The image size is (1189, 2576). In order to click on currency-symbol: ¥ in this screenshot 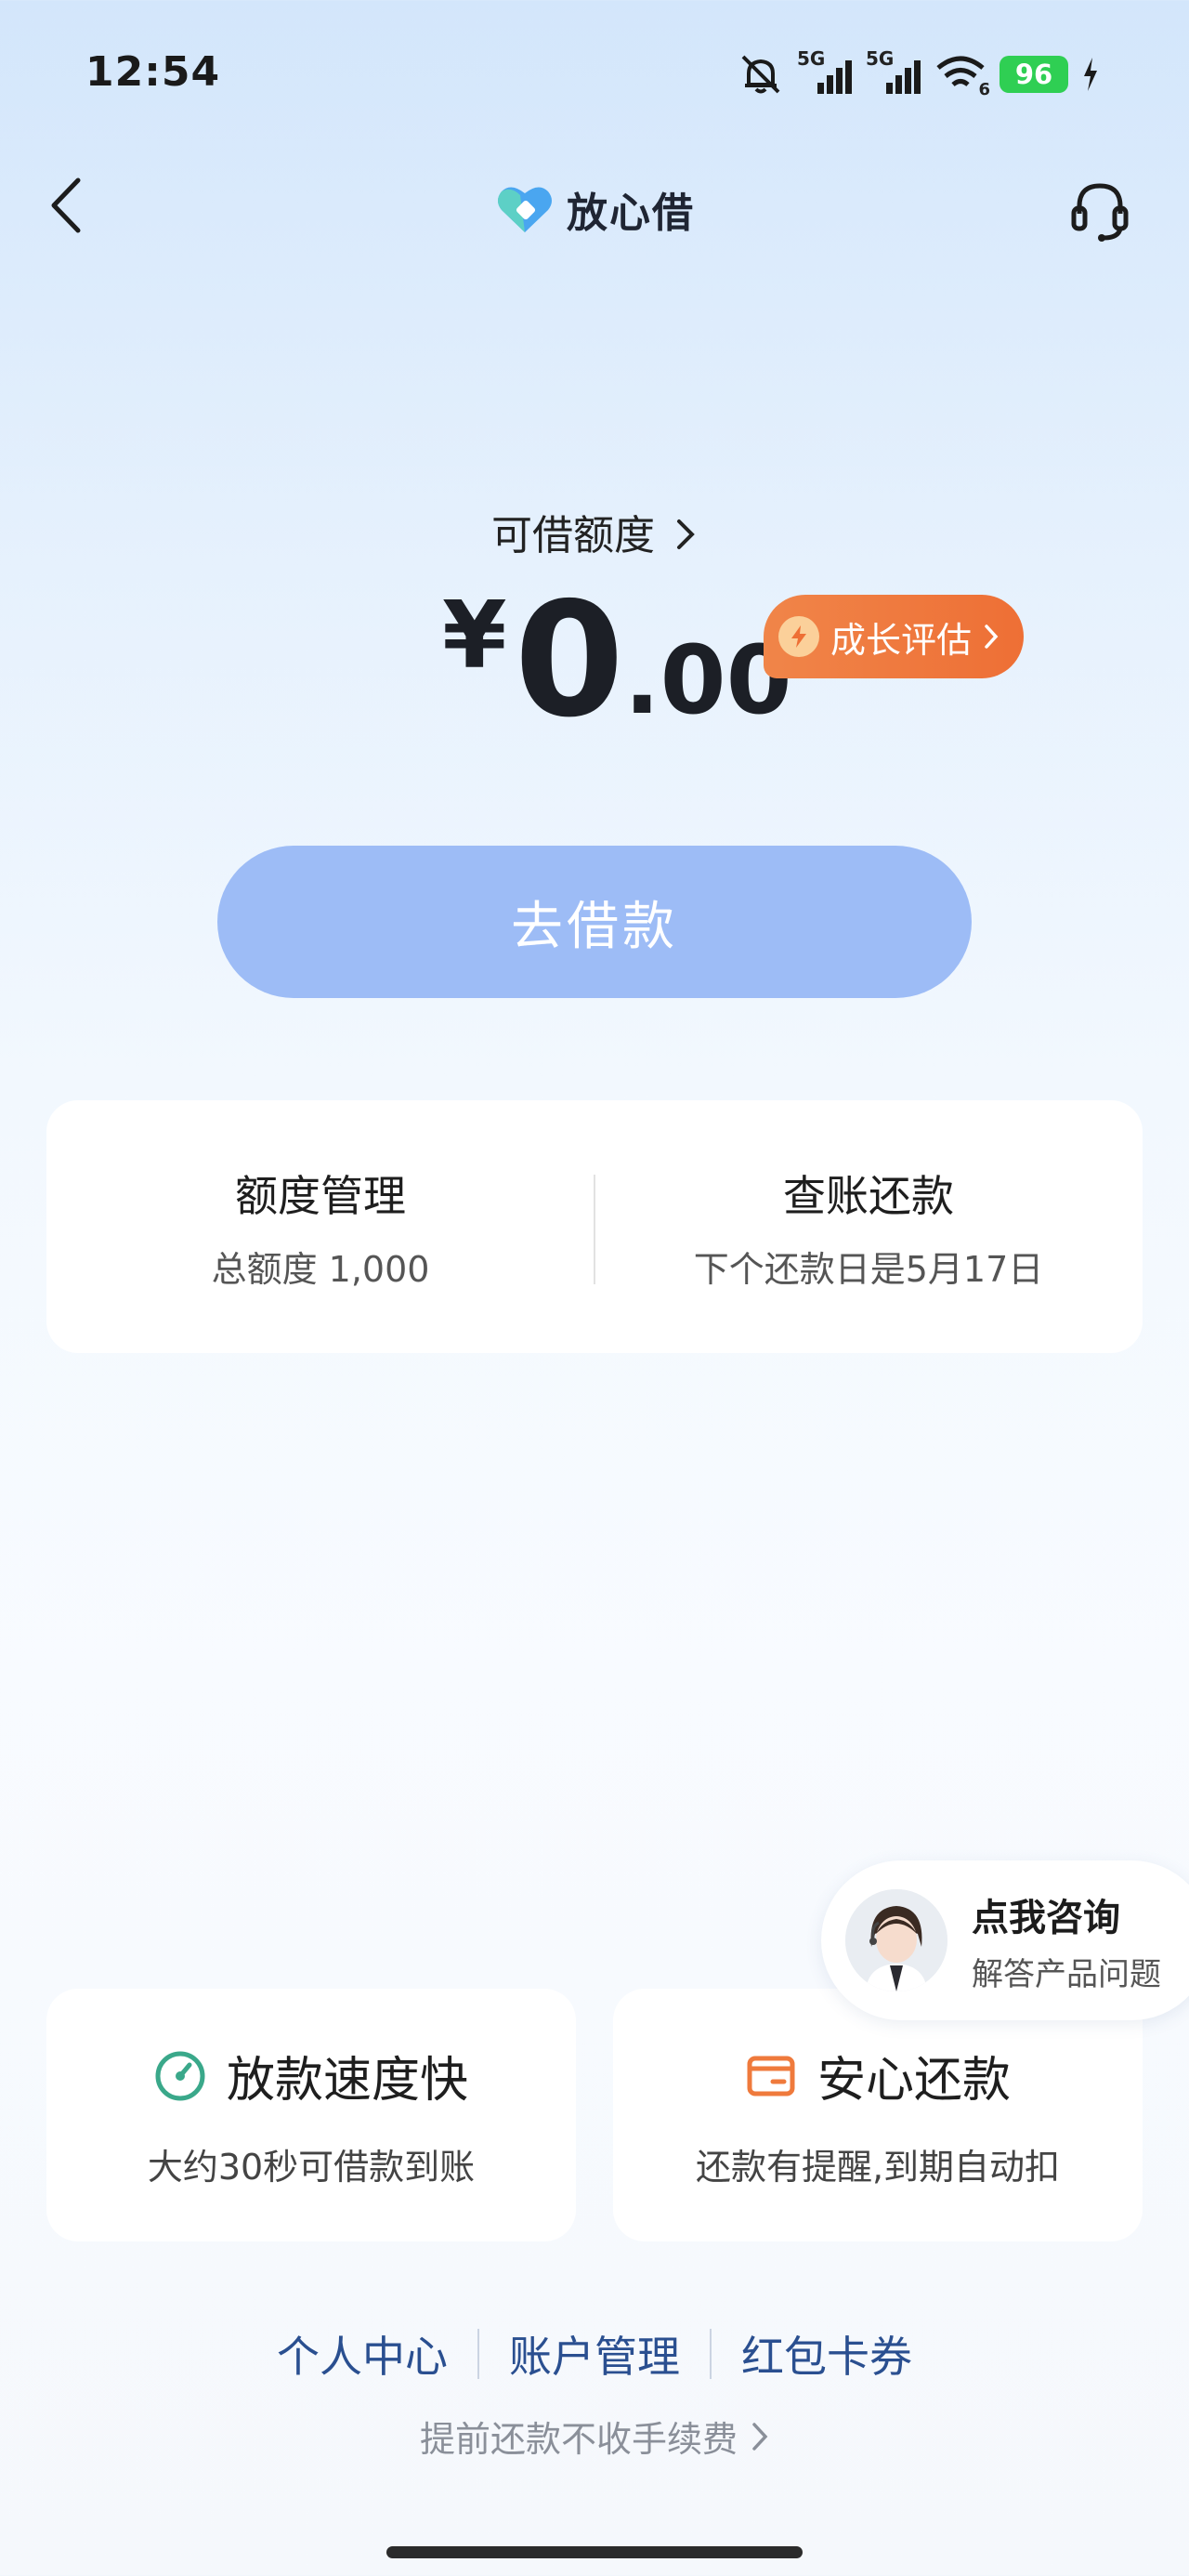, I will do `click(475, 635)`.